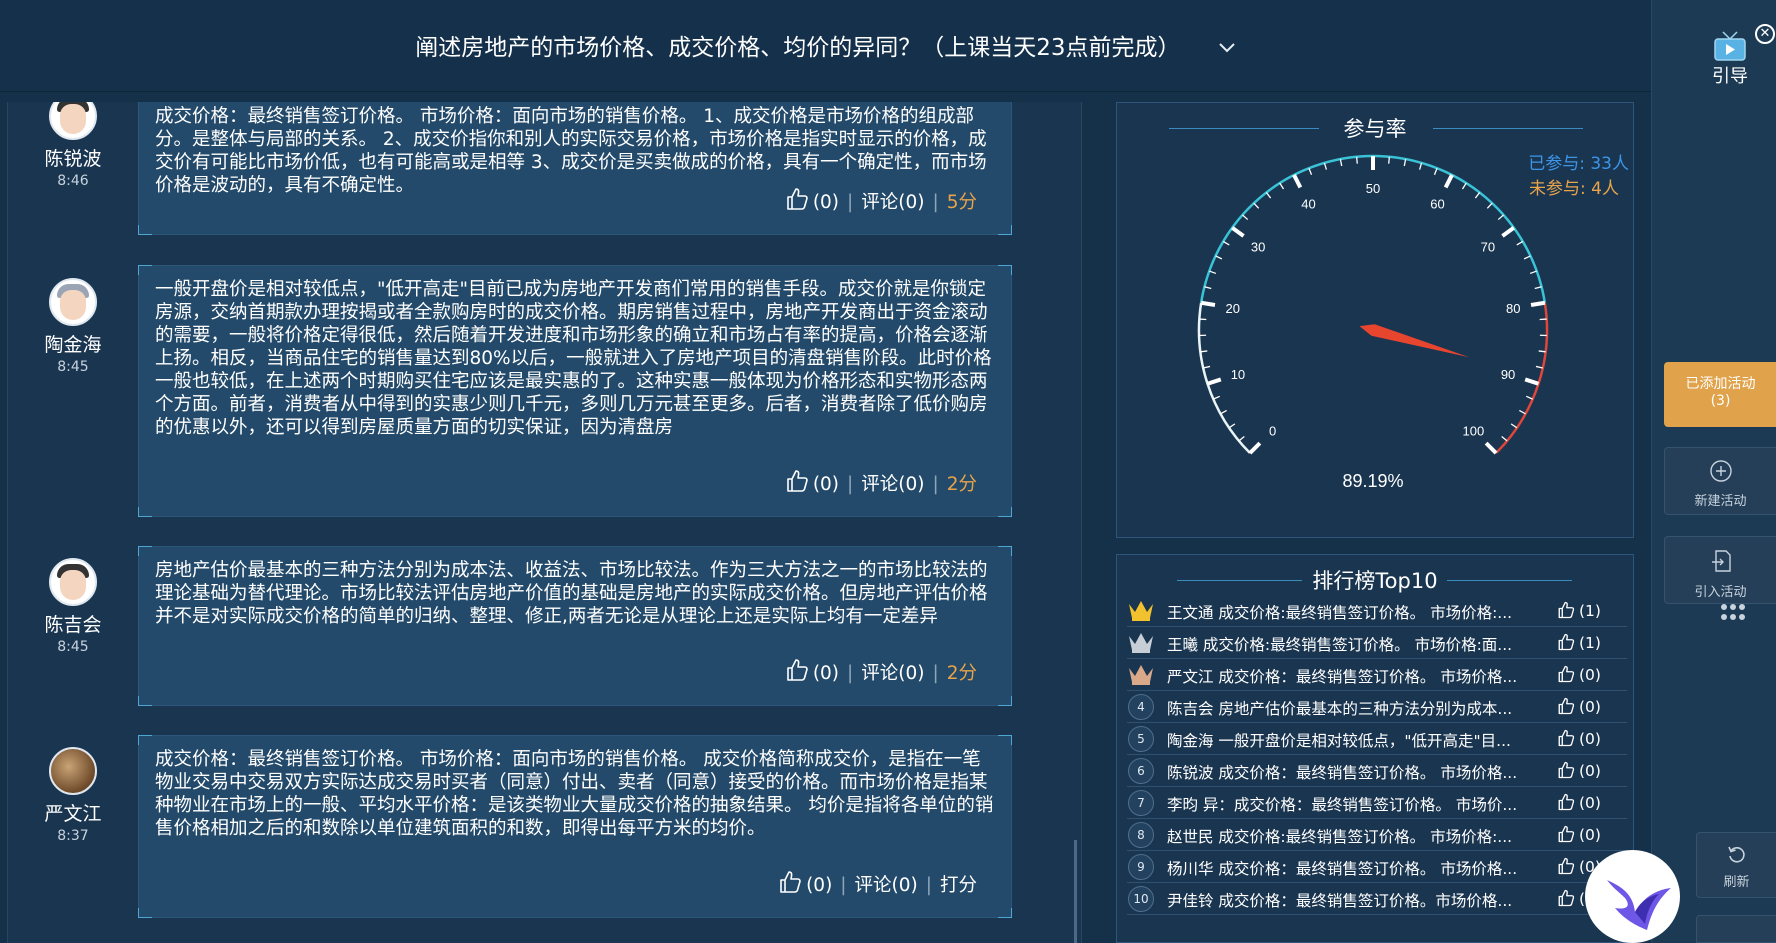 Image resolution: width=1776 pixels, height=943 pixels. Describe the element at coordinates (1141, 739) in the screenshot. I see `rank-number: 5` at that location.